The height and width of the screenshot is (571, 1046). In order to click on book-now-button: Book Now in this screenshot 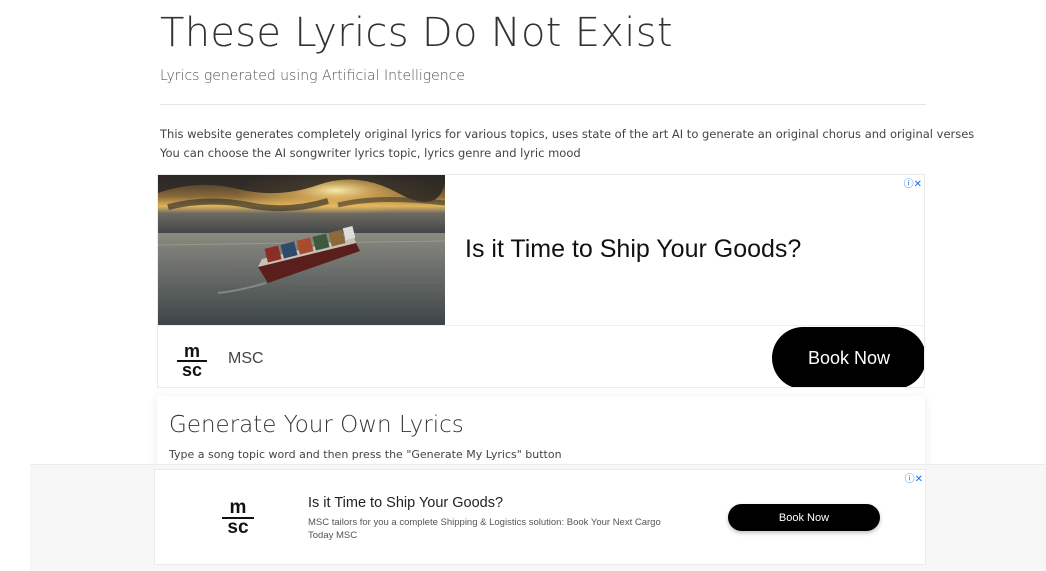, I will do `click(848, 357)`.